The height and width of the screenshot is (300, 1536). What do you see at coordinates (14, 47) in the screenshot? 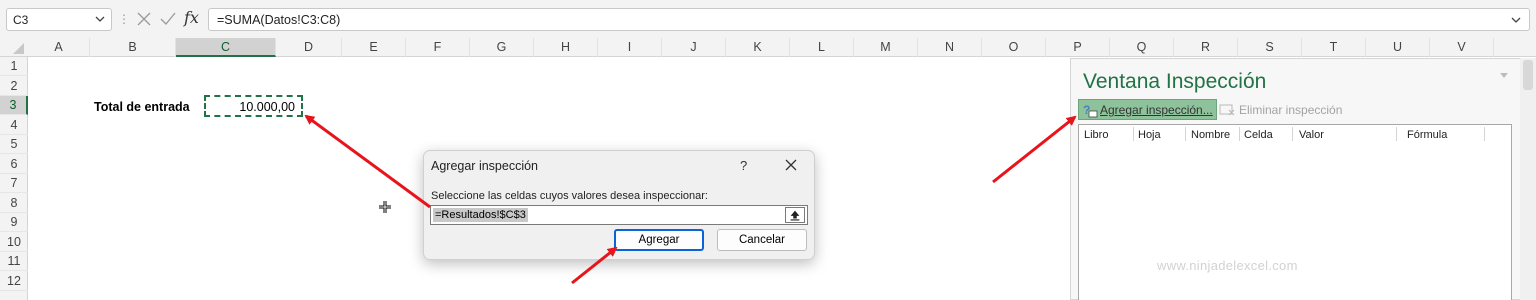
I see `select-all-corner` at bounding box center [14, 47].